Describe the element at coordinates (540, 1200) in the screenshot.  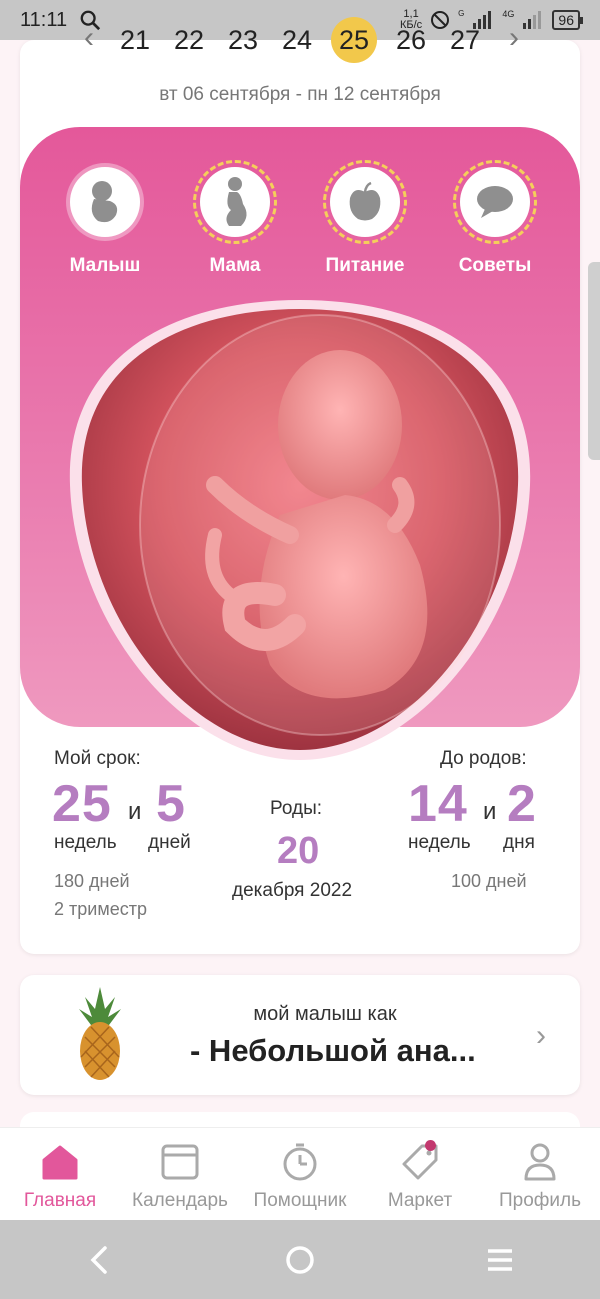
I see `nav-label: Профиль` at that location.